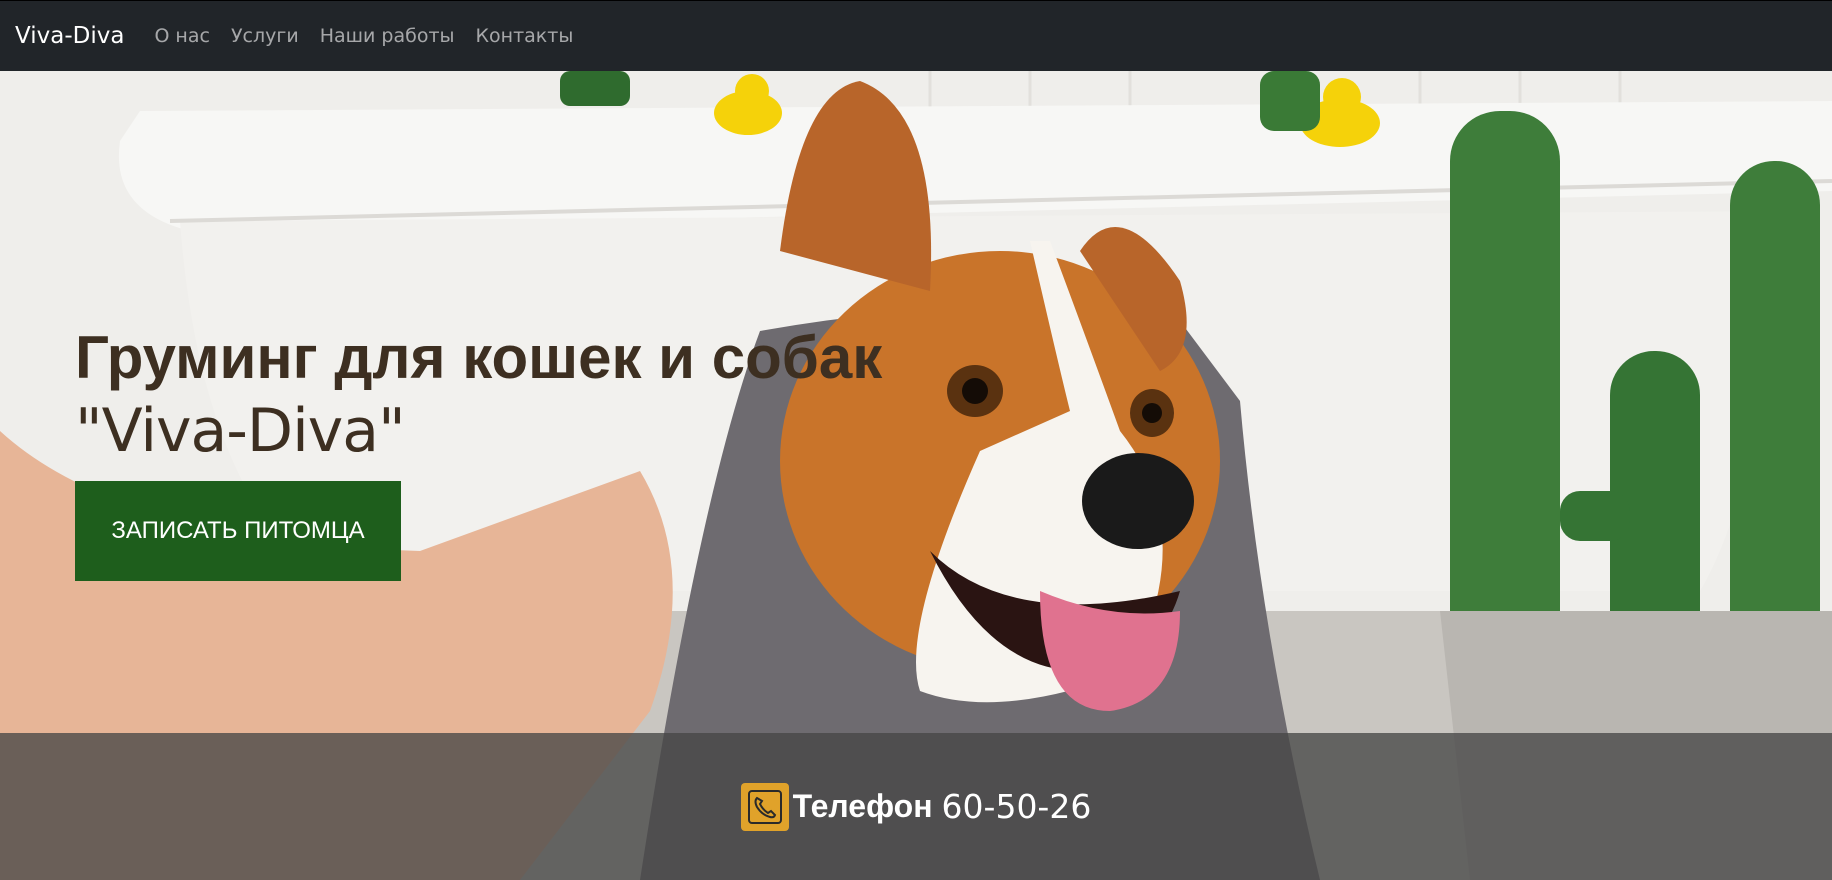 Image resolution: width=1832 pixels, height=880 pixels. I want to click on nav-link-about: О нас, so click(182, 36).